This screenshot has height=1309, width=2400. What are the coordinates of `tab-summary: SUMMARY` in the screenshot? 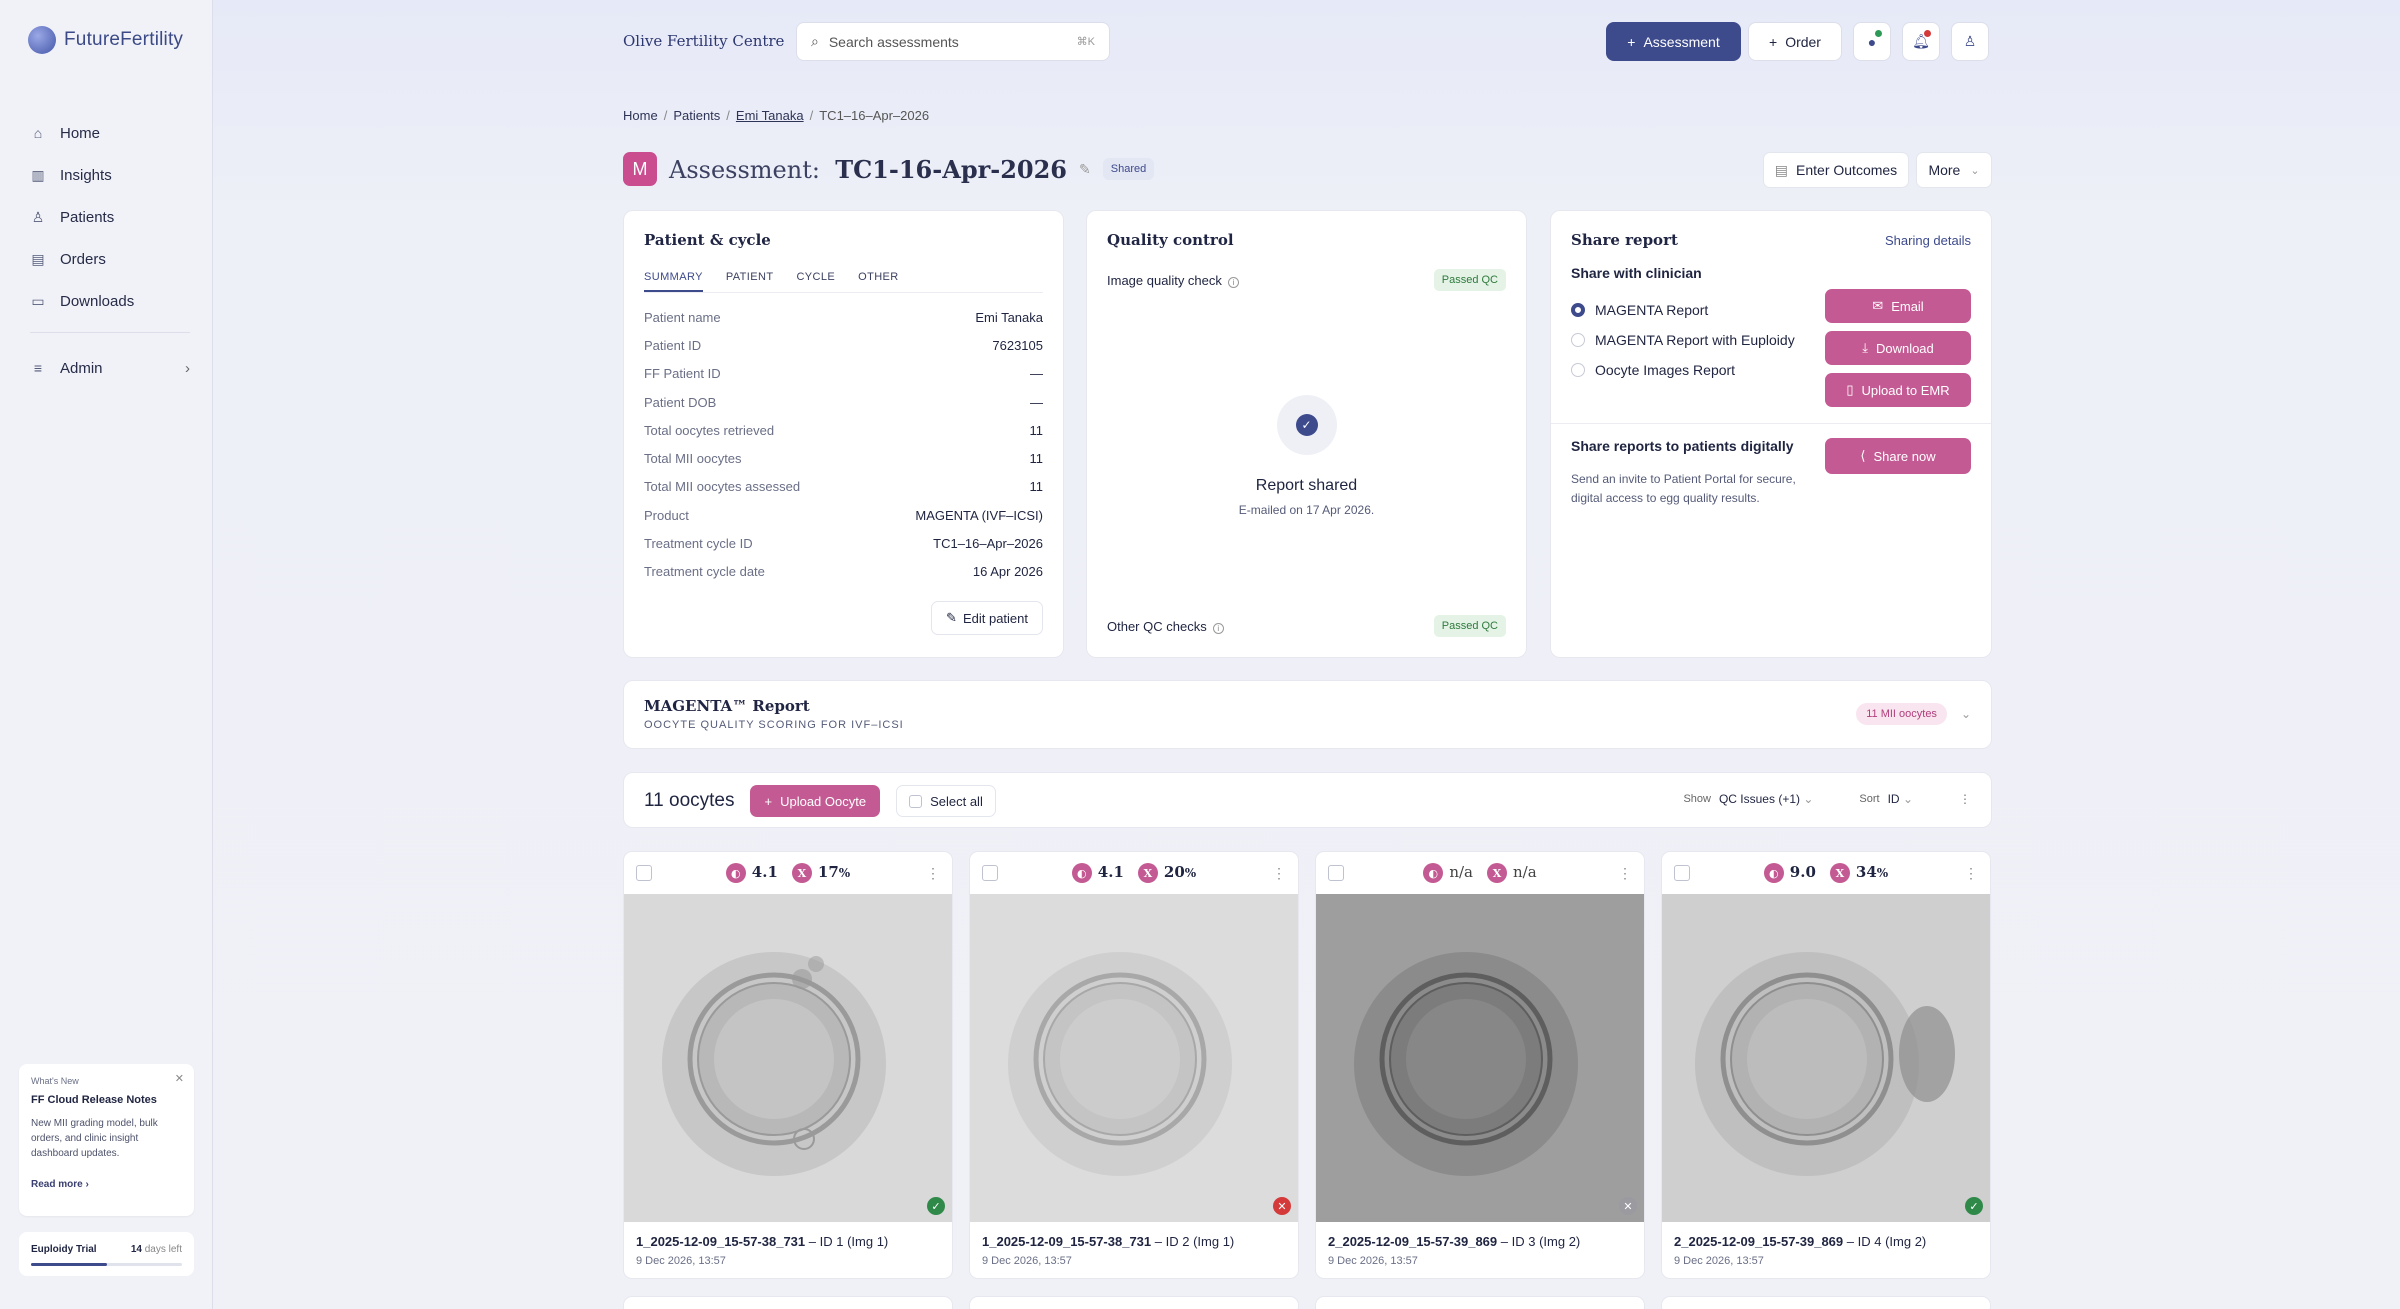 It's located at (673, 281).